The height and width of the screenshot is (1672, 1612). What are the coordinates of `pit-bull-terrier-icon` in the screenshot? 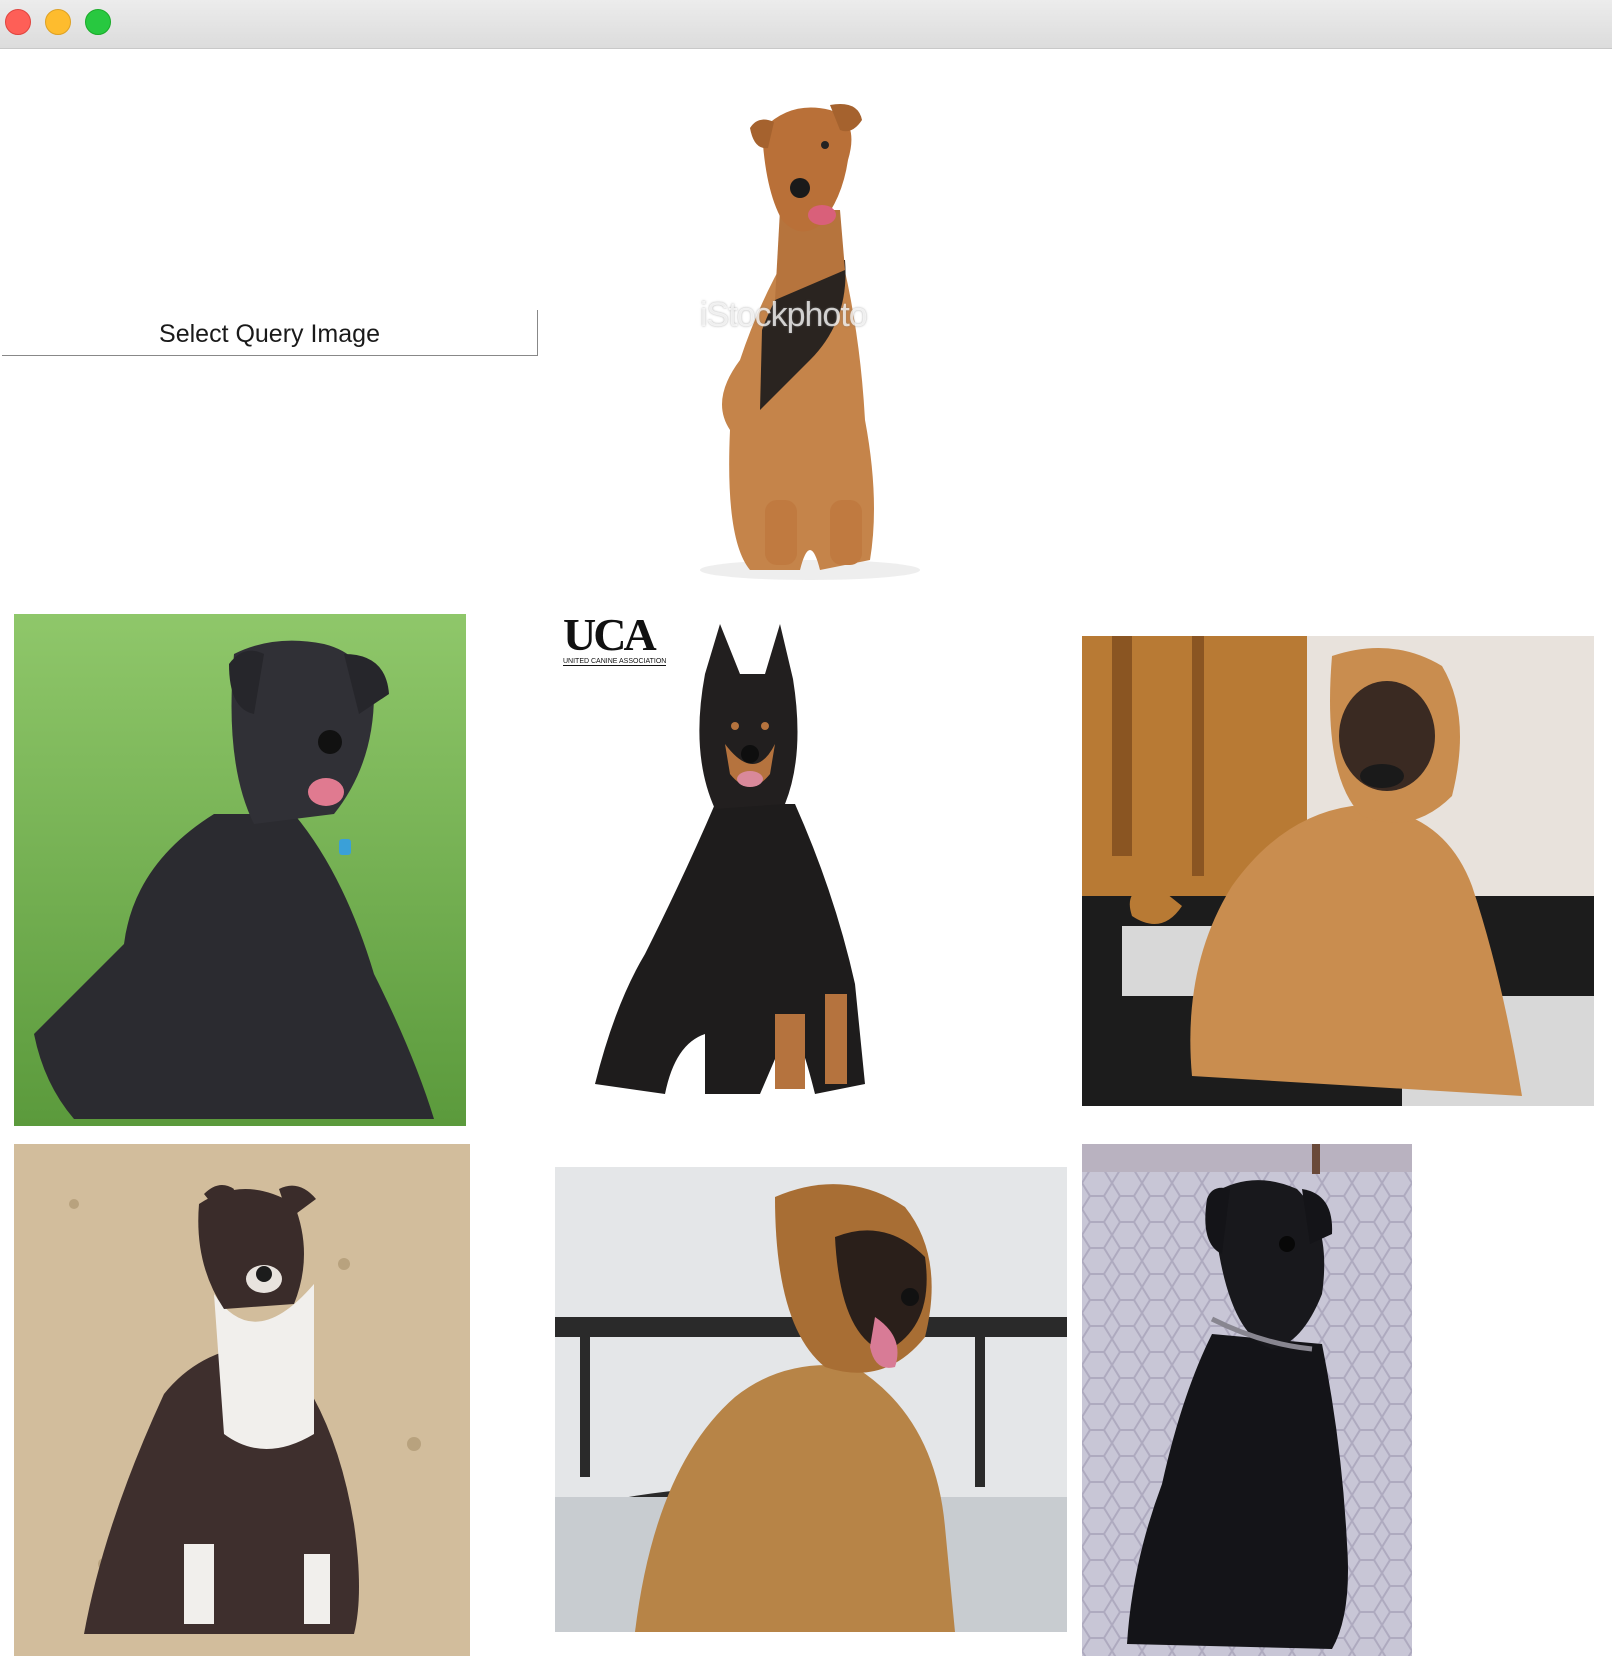 It's located at (242, 1400).